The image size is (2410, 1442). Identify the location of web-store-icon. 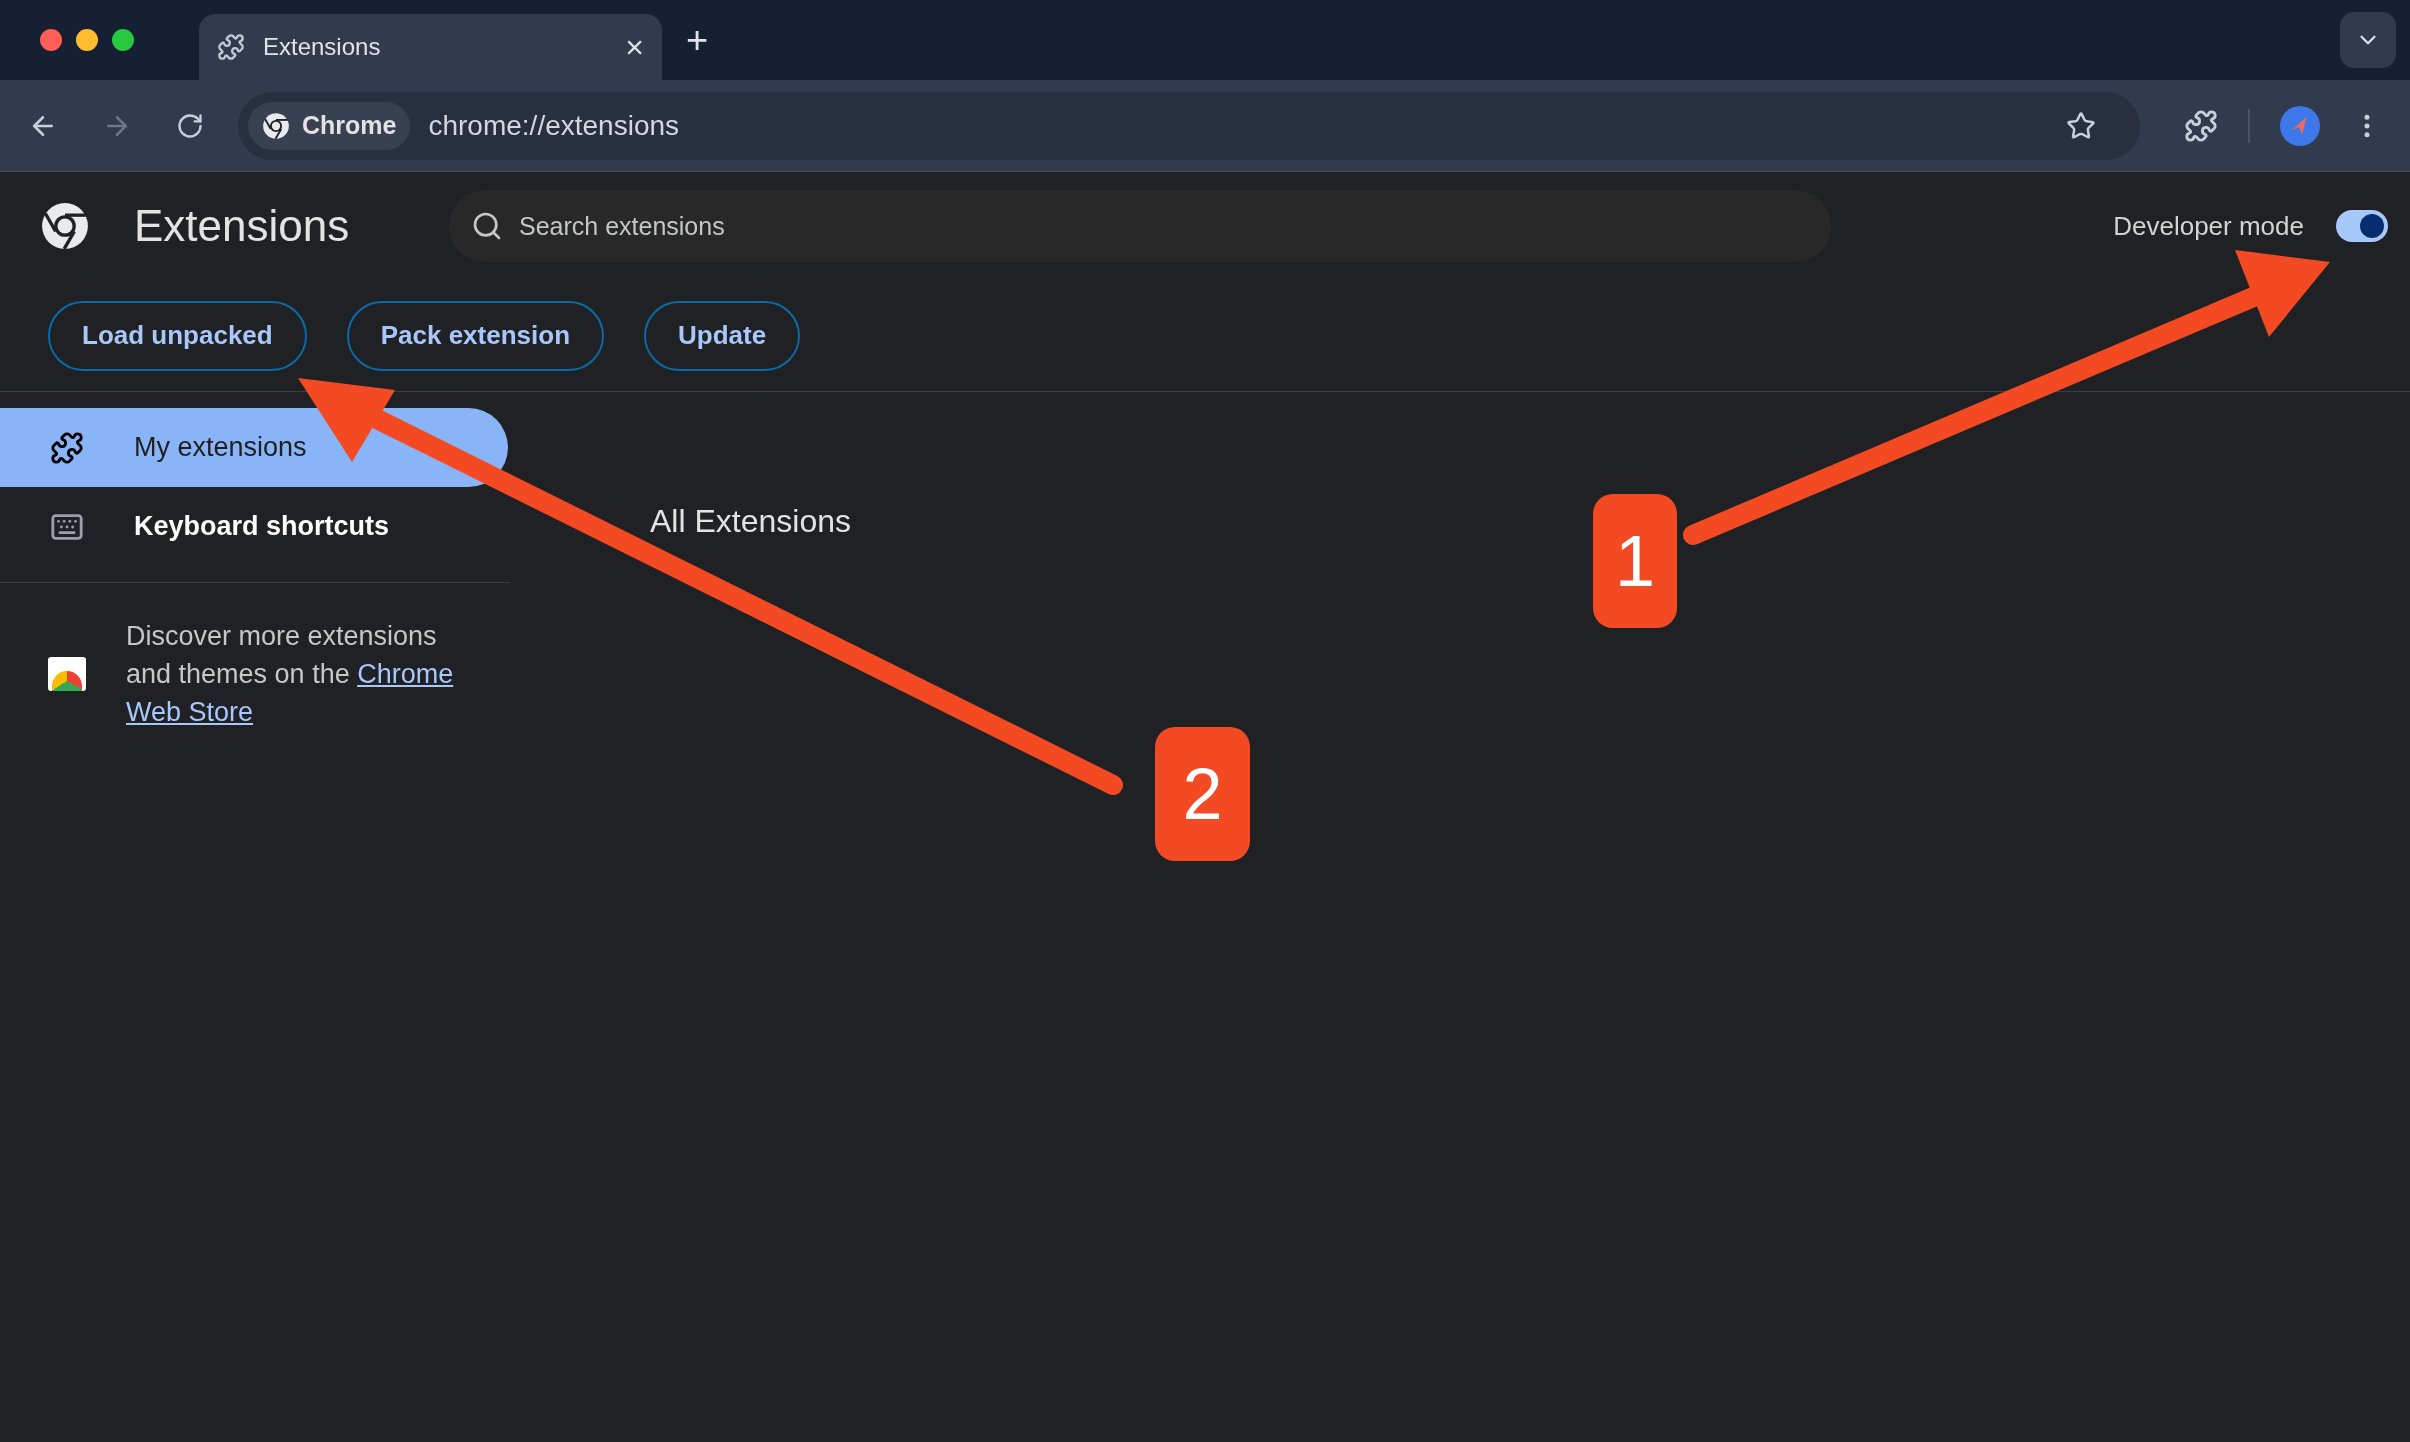
(67, 674).